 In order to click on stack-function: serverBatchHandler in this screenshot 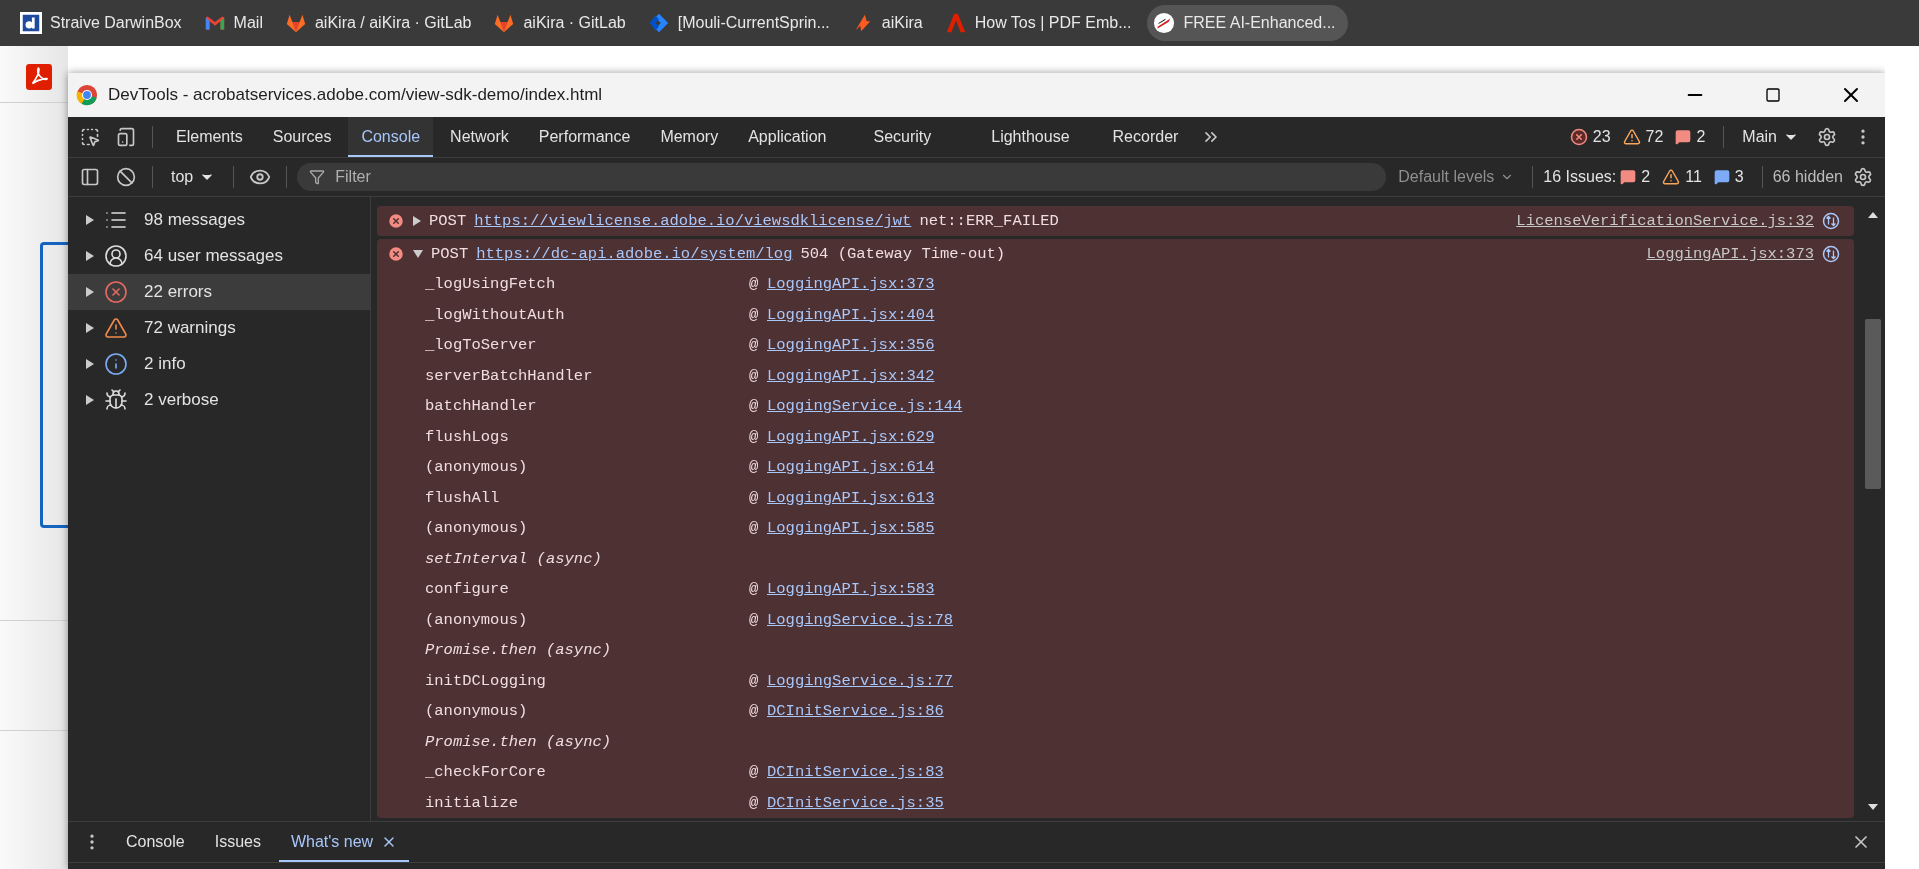, I will do `click(509, 375)`.